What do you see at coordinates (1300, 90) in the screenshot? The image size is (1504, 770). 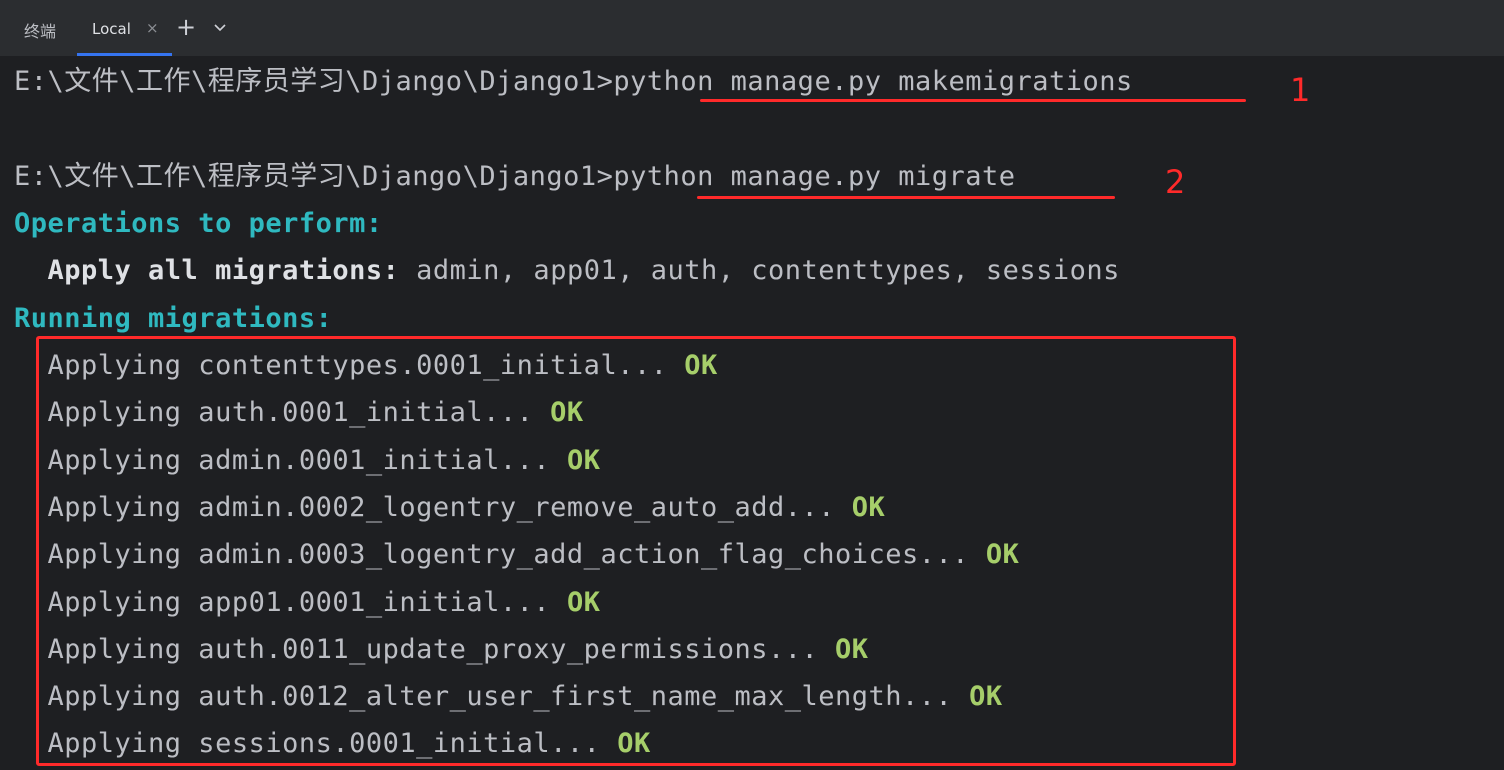 I see `annotation-marker-1: 1` at bounding box center [1300, 90].